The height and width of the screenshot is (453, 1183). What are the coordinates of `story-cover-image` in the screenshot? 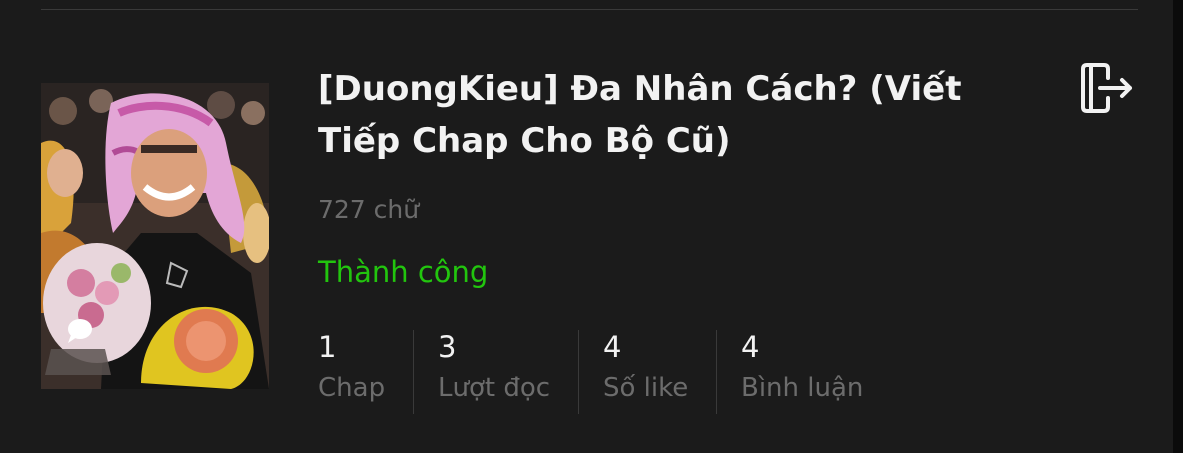 It's located at (155, 236).